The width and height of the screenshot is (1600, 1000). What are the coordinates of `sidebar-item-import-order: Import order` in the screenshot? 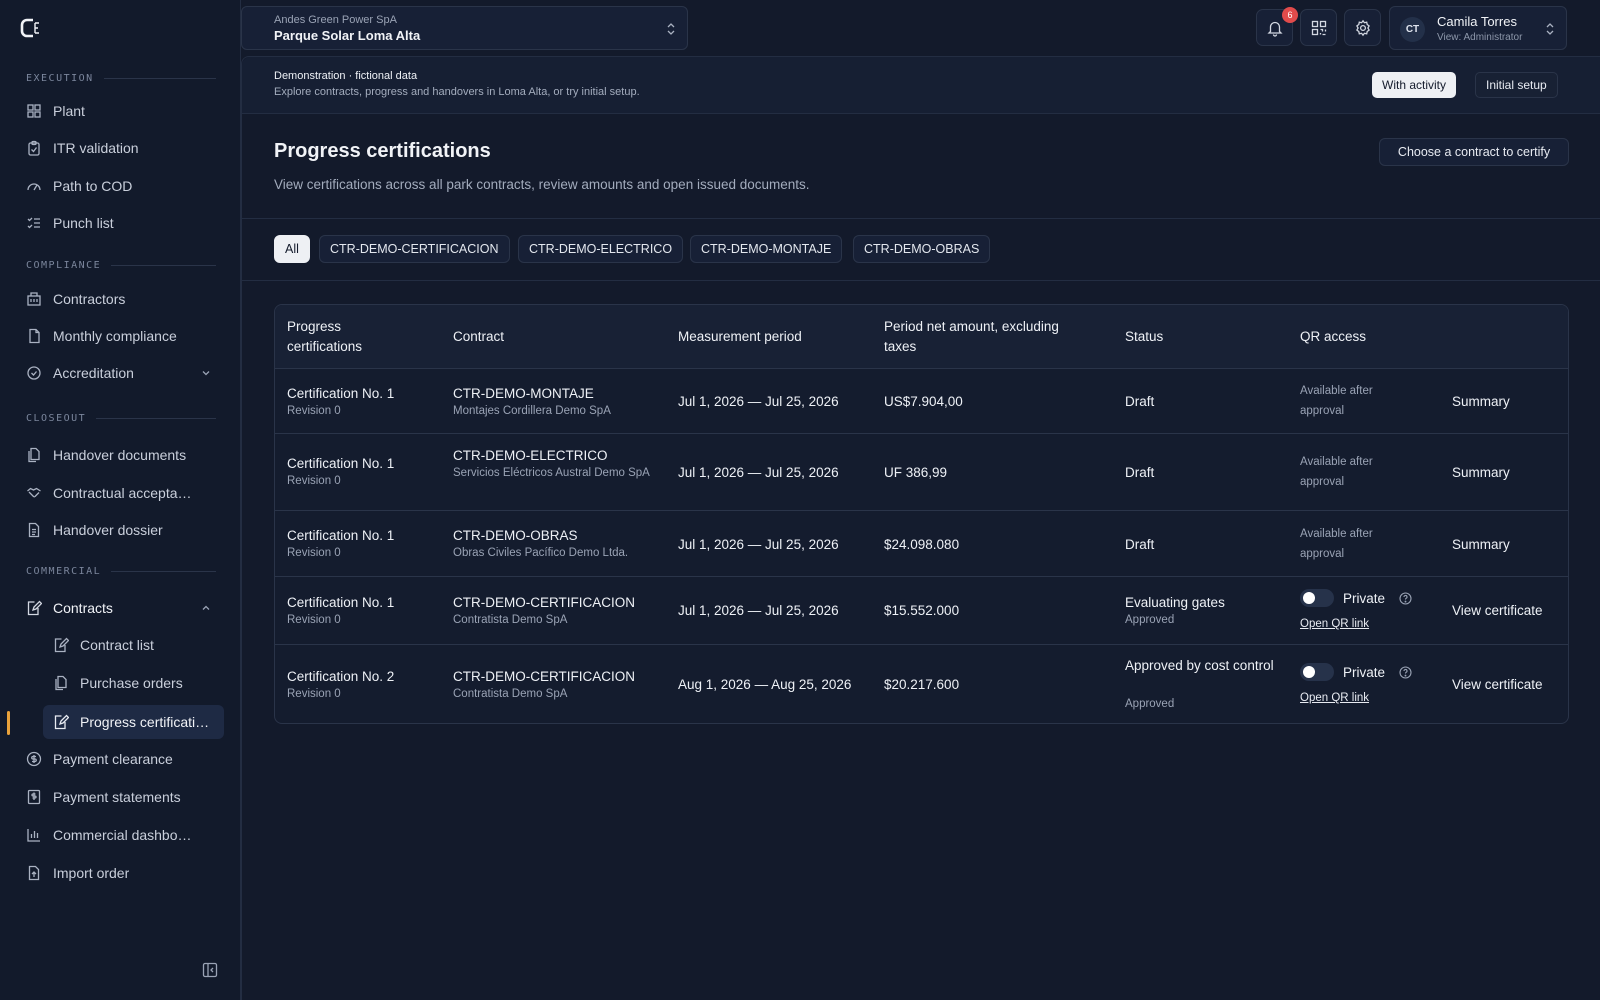 It's located at (120, 873).